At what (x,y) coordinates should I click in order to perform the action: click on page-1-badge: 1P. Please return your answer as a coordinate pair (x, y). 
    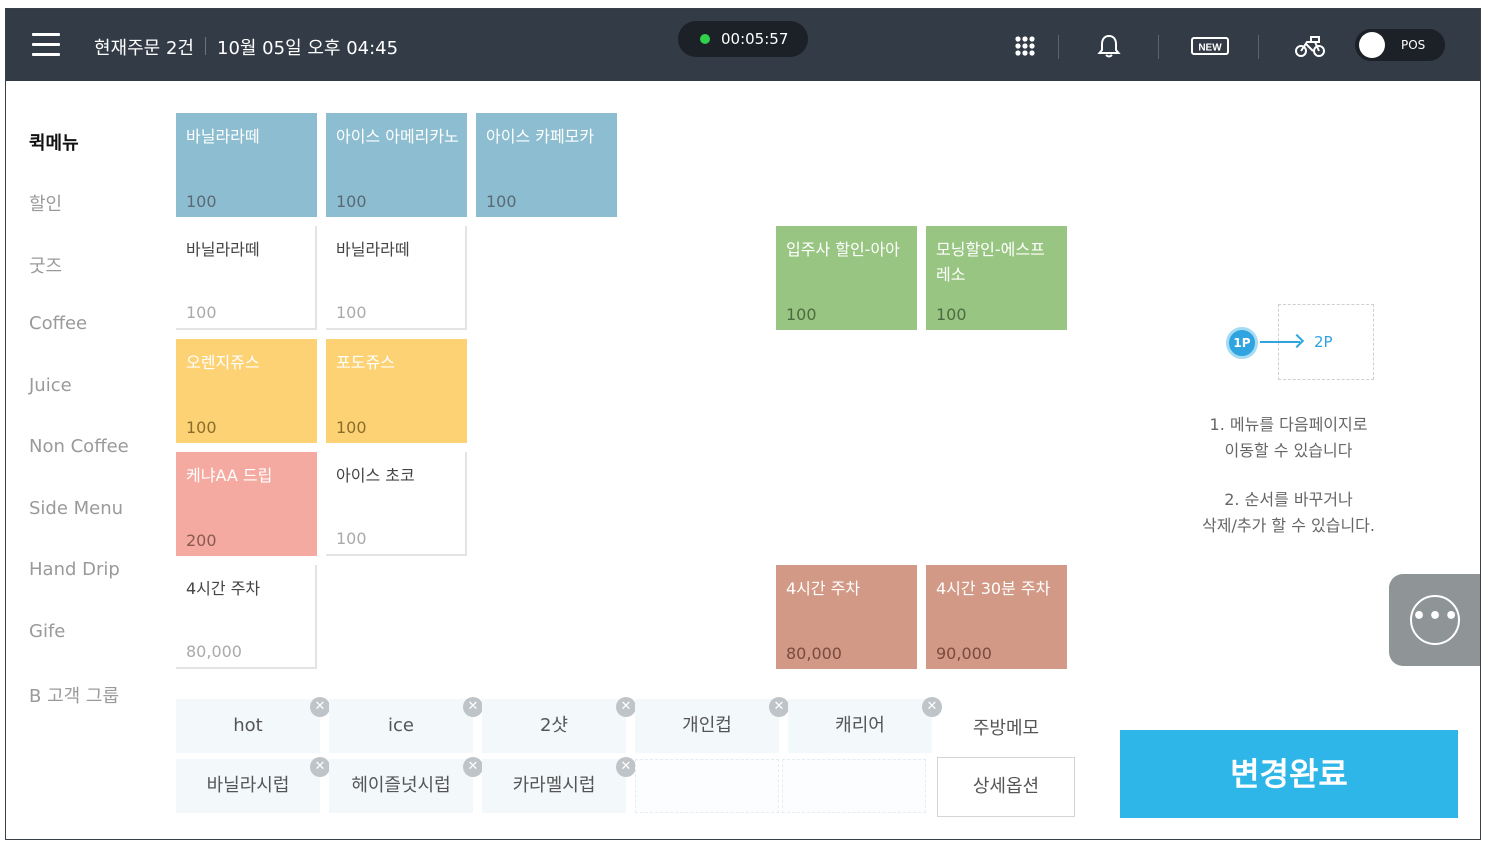
    Looking at the image, I should click on (1242, 343).